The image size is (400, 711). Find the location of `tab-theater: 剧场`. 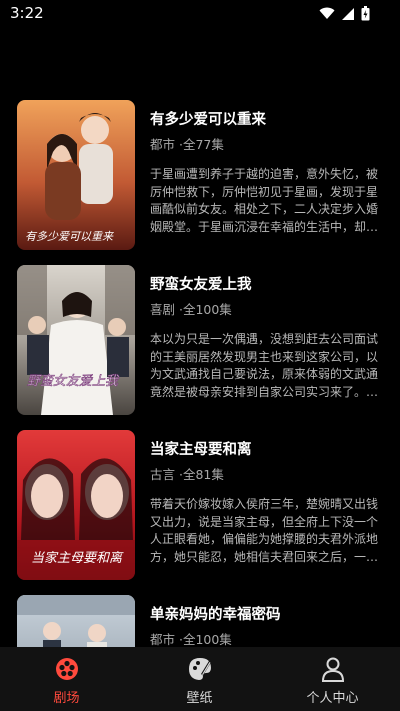

tab-theater: 剧场 is located at coordinates (66, 679).